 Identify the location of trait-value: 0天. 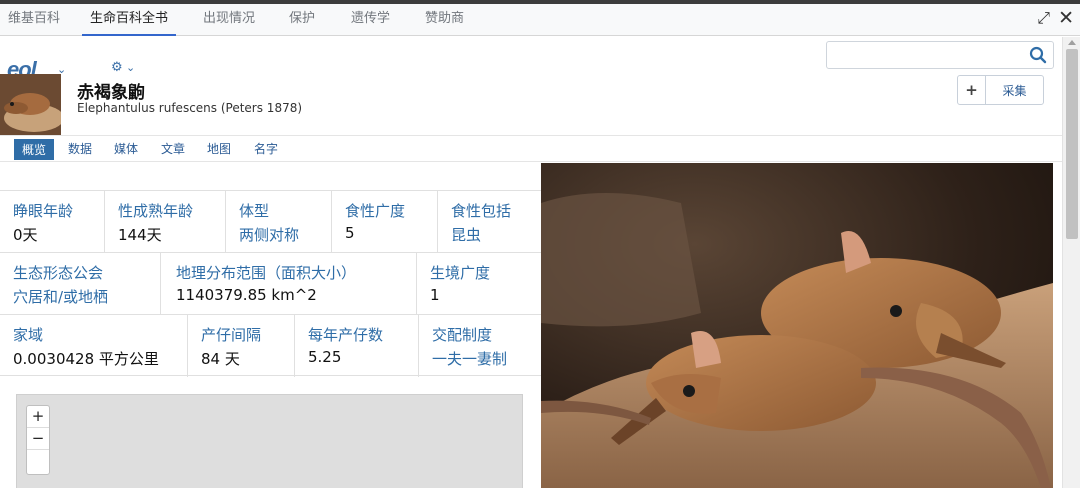
(25, 235).